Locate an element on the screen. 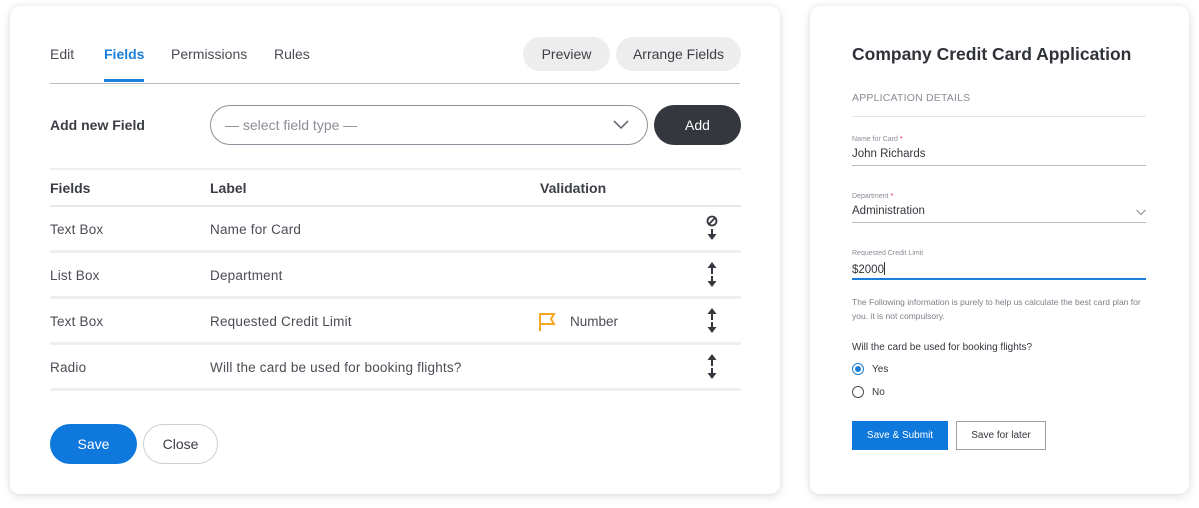 This screenshot has height=508, width=1199. field-label: Department is located at coordinates (246, 275).